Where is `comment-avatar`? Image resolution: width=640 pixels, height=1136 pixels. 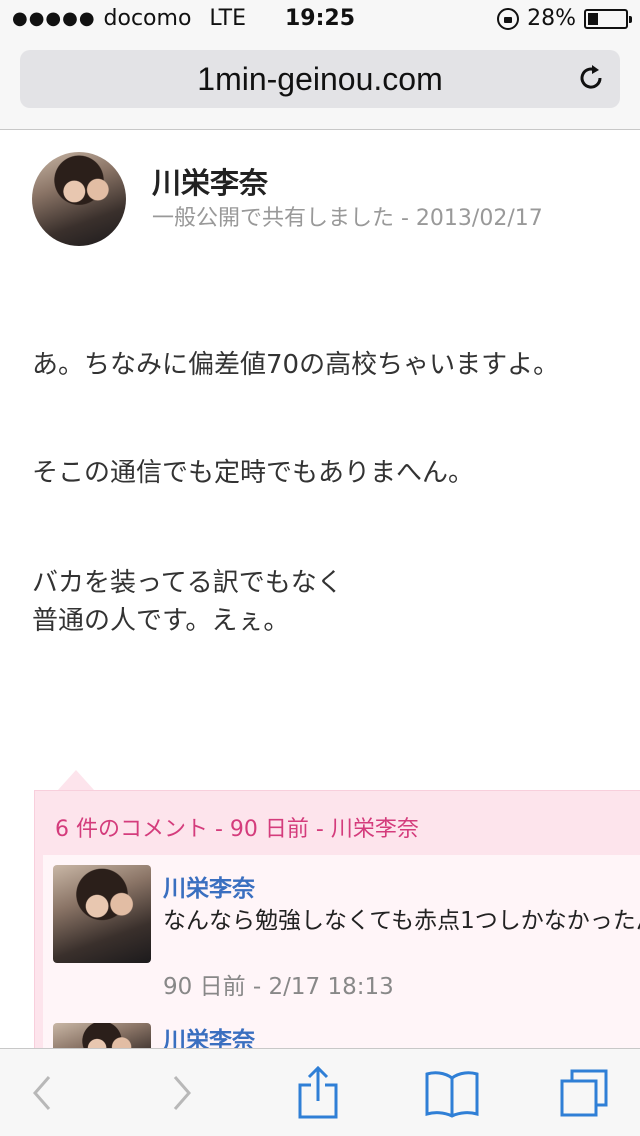 comment-avatar is located at coordinates (102, 914).